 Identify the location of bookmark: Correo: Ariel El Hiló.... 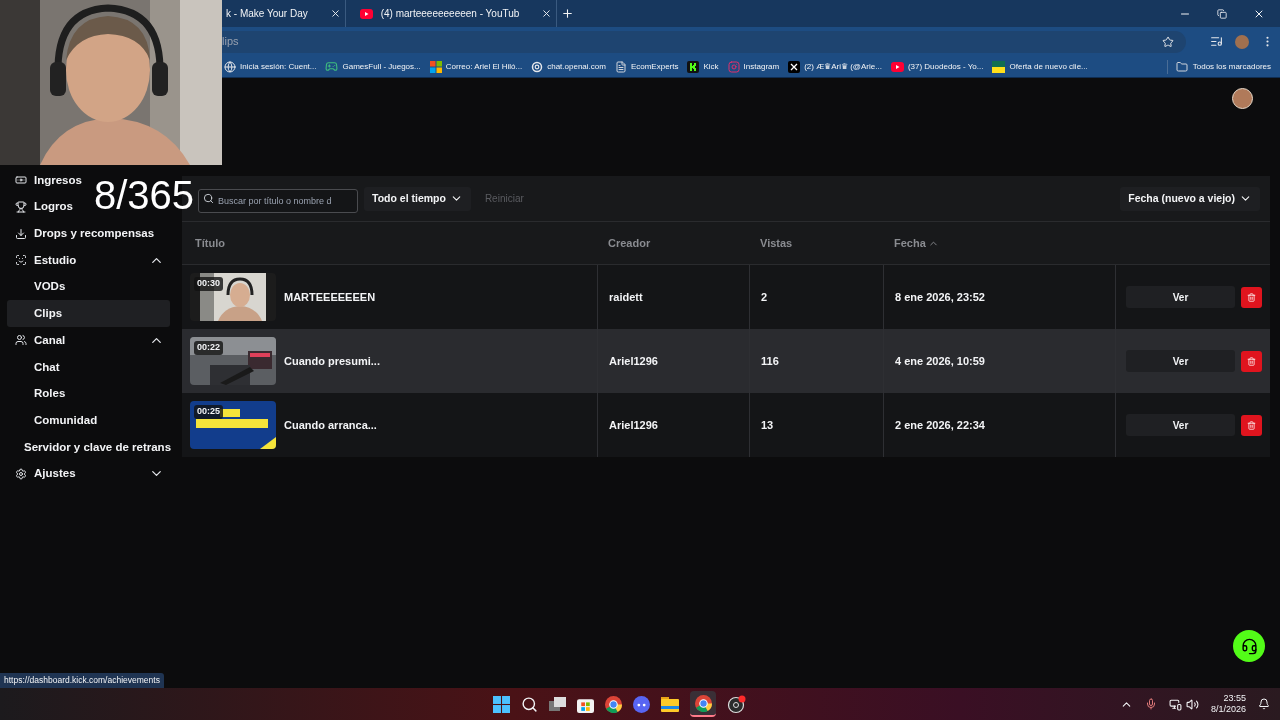
(476, 66).